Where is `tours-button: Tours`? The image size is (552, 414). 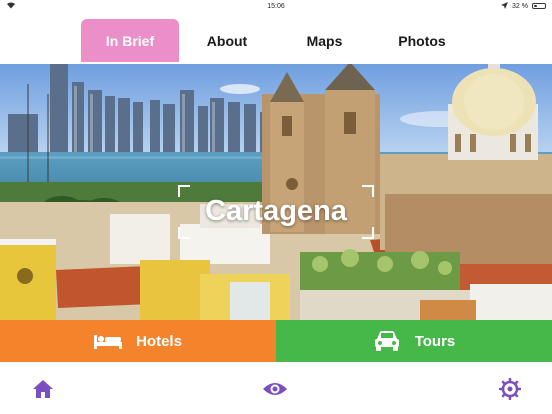 tours-button: Tours is located at coordinates (414, 341).